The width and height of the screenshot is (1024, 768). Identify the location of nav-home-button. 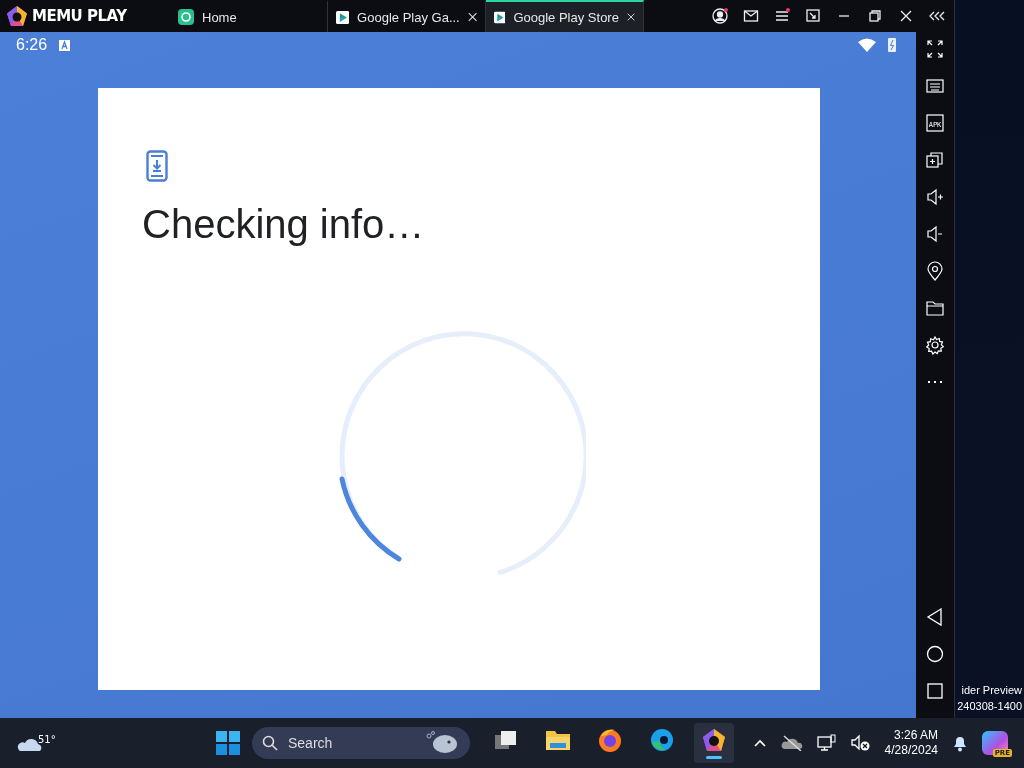
(935, 654).